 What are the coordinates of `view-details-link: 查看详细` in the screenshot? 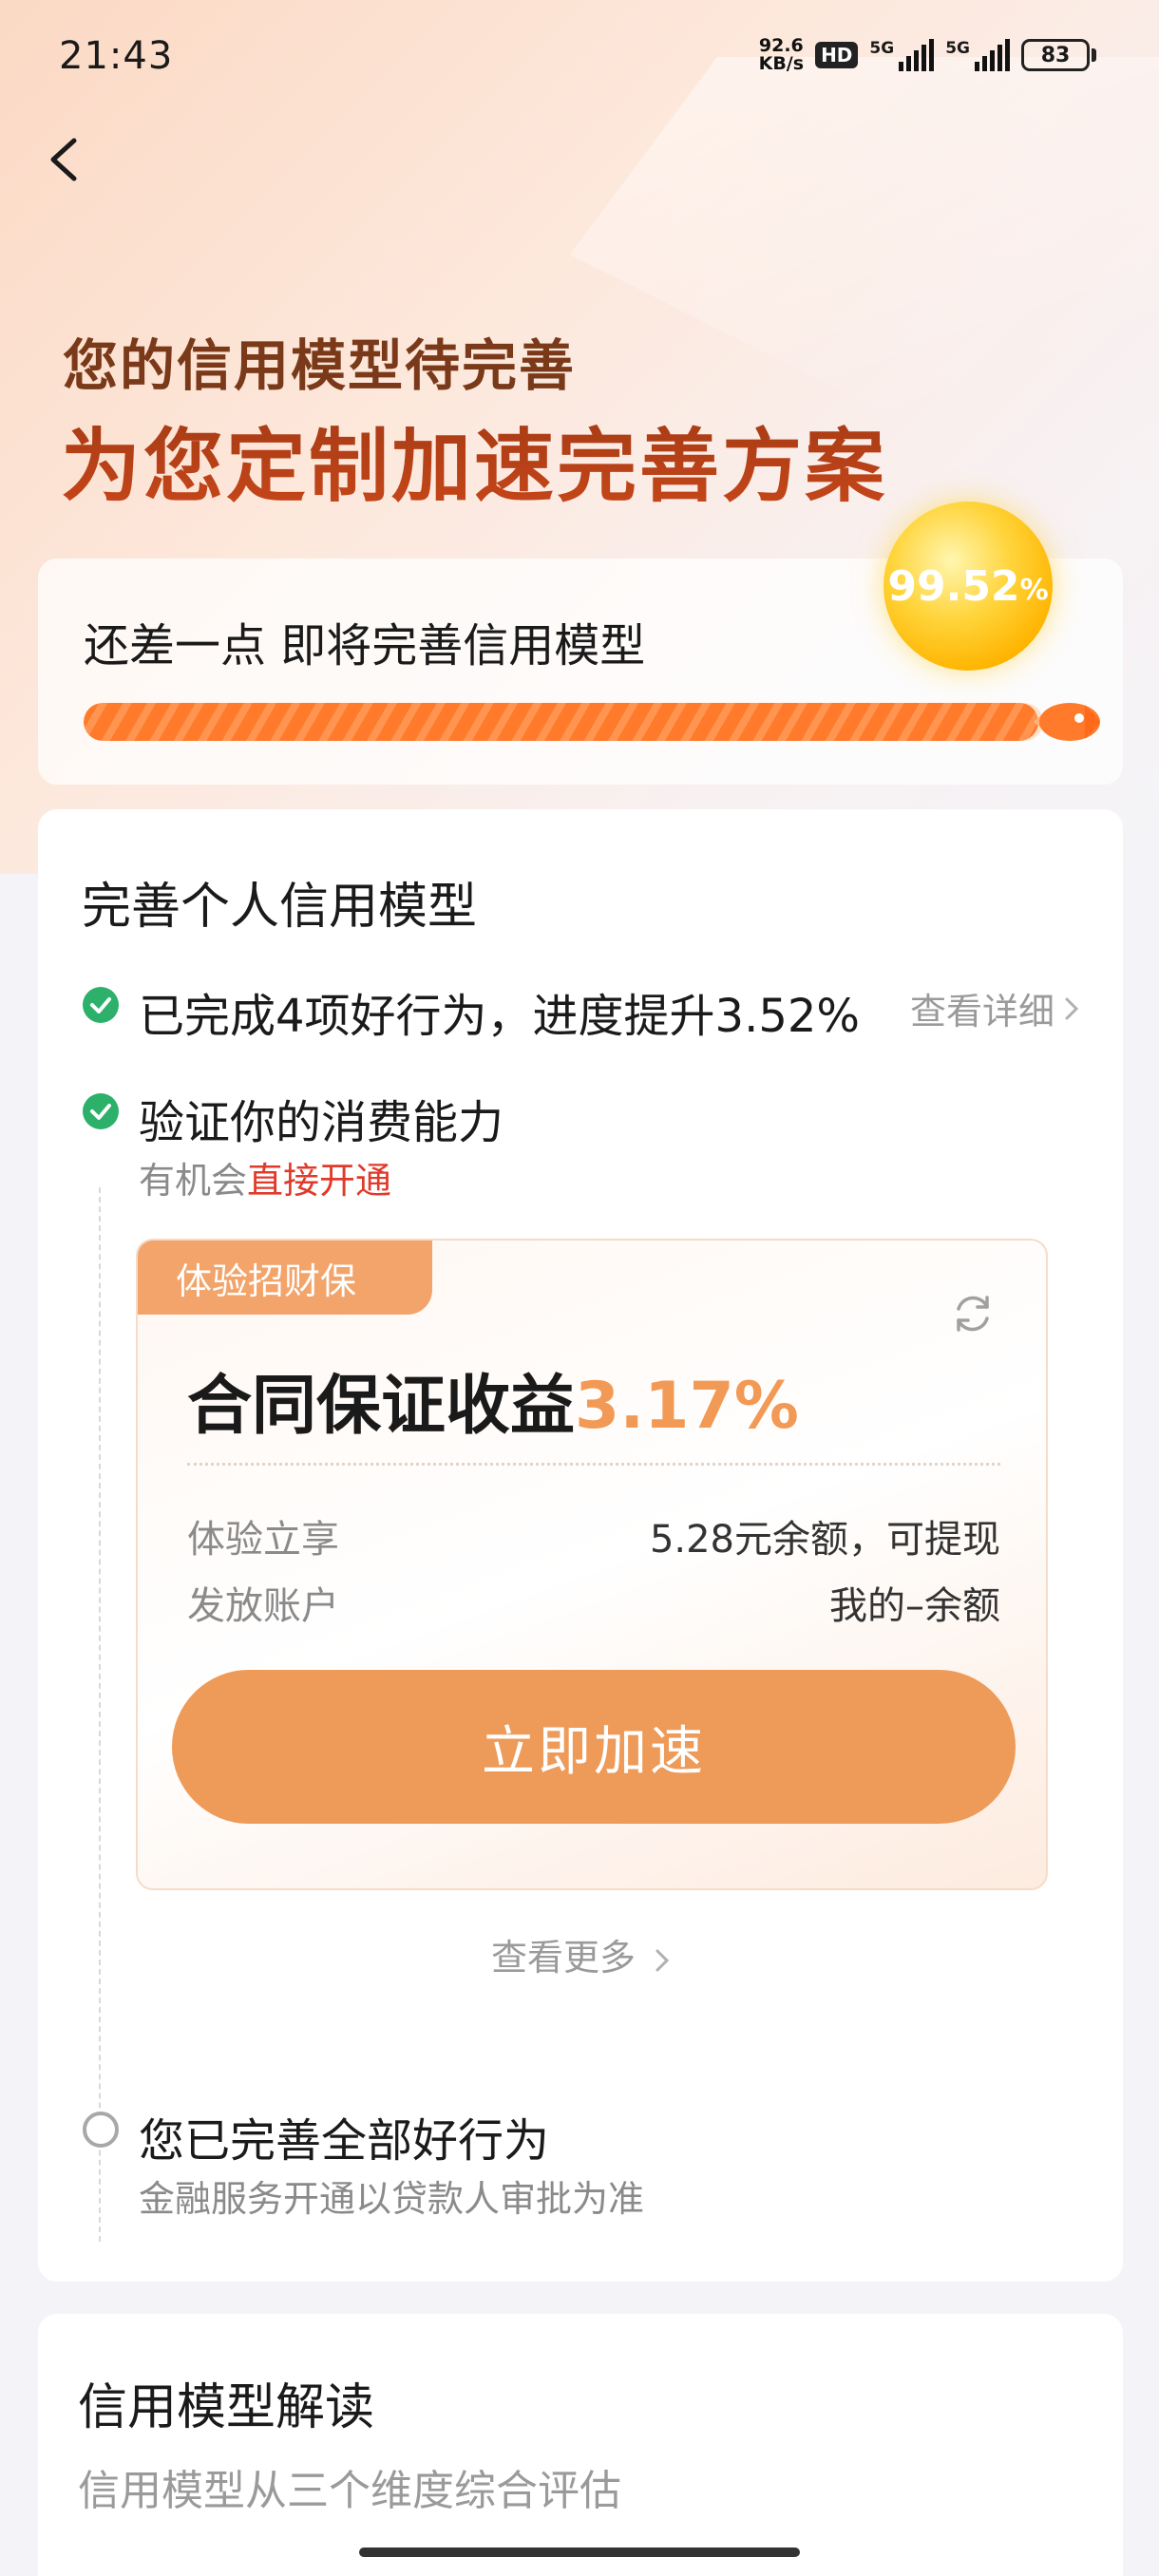 It's located at (994, 1008).